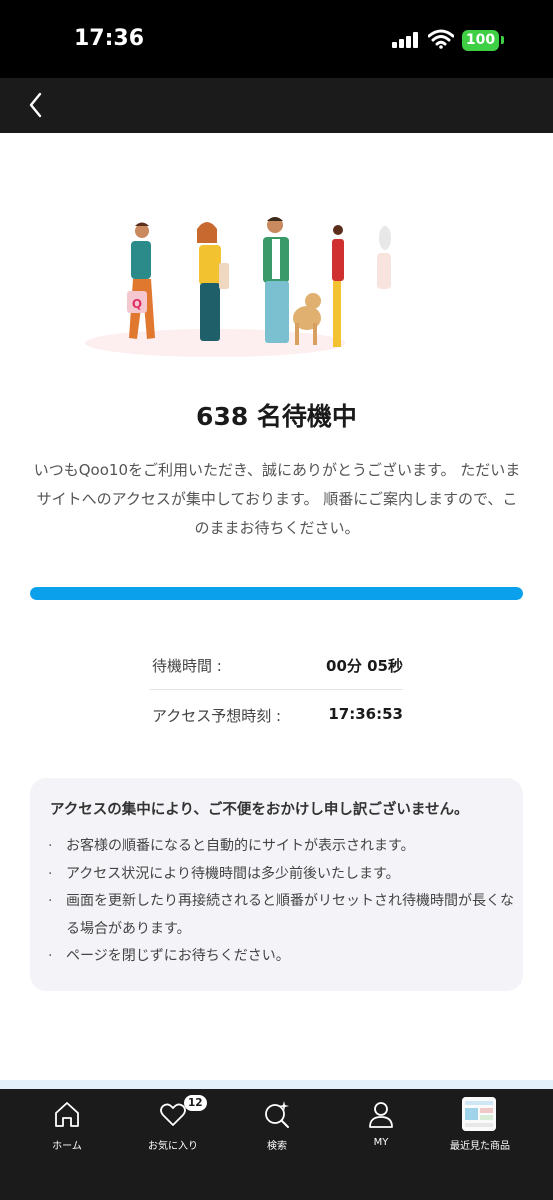 This screenshot has height=1200, width=553. Describe the element at coordinates (276, 1084) in the screenshot. I see `divider-strip` at that location.